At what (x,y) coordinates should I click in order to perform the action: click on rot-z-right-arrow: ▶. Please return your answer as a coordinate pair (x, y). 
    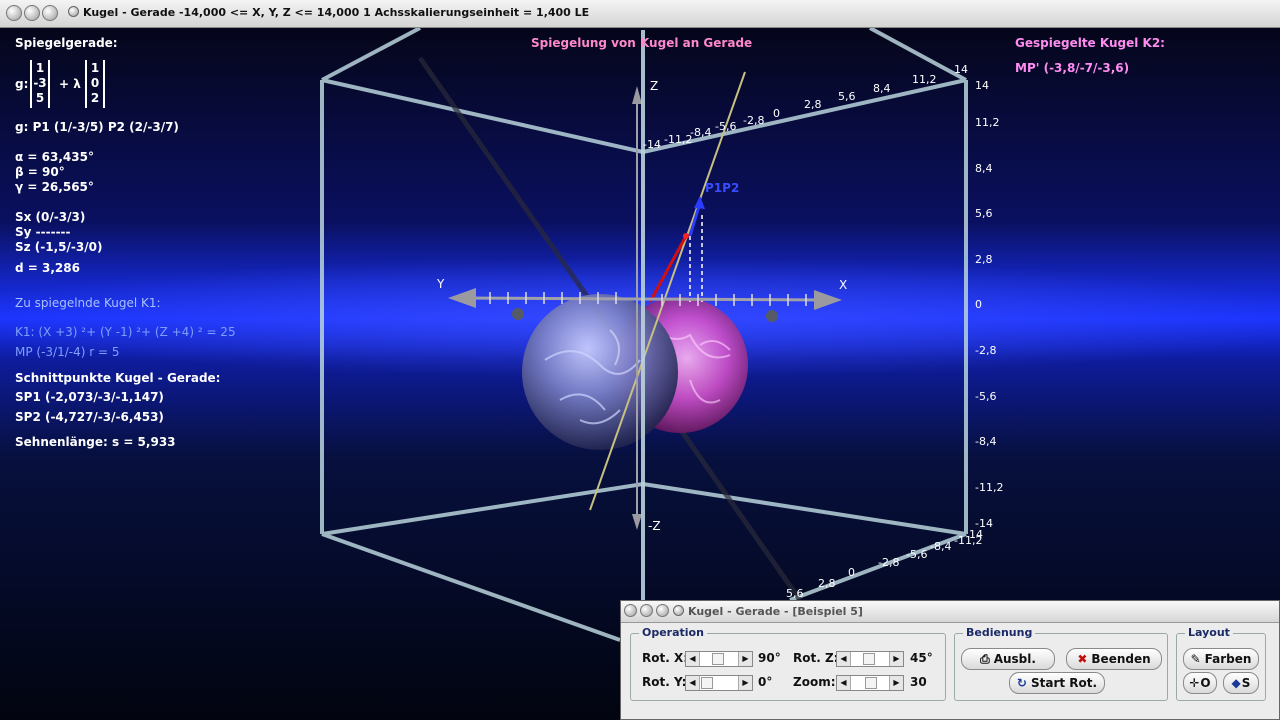
    Looking at the image, I should click on (896, 659).